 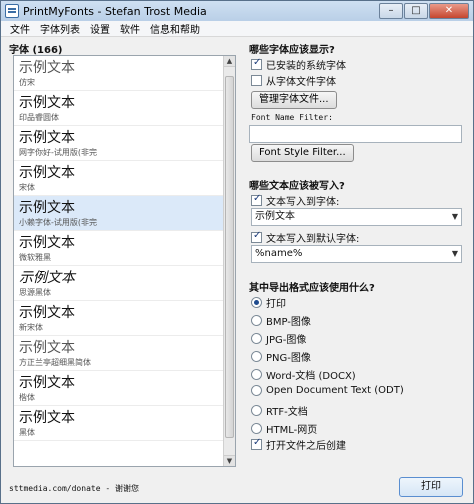 I want to click on from-file-option: 从字体文件字体, so click(x=293, y=80).